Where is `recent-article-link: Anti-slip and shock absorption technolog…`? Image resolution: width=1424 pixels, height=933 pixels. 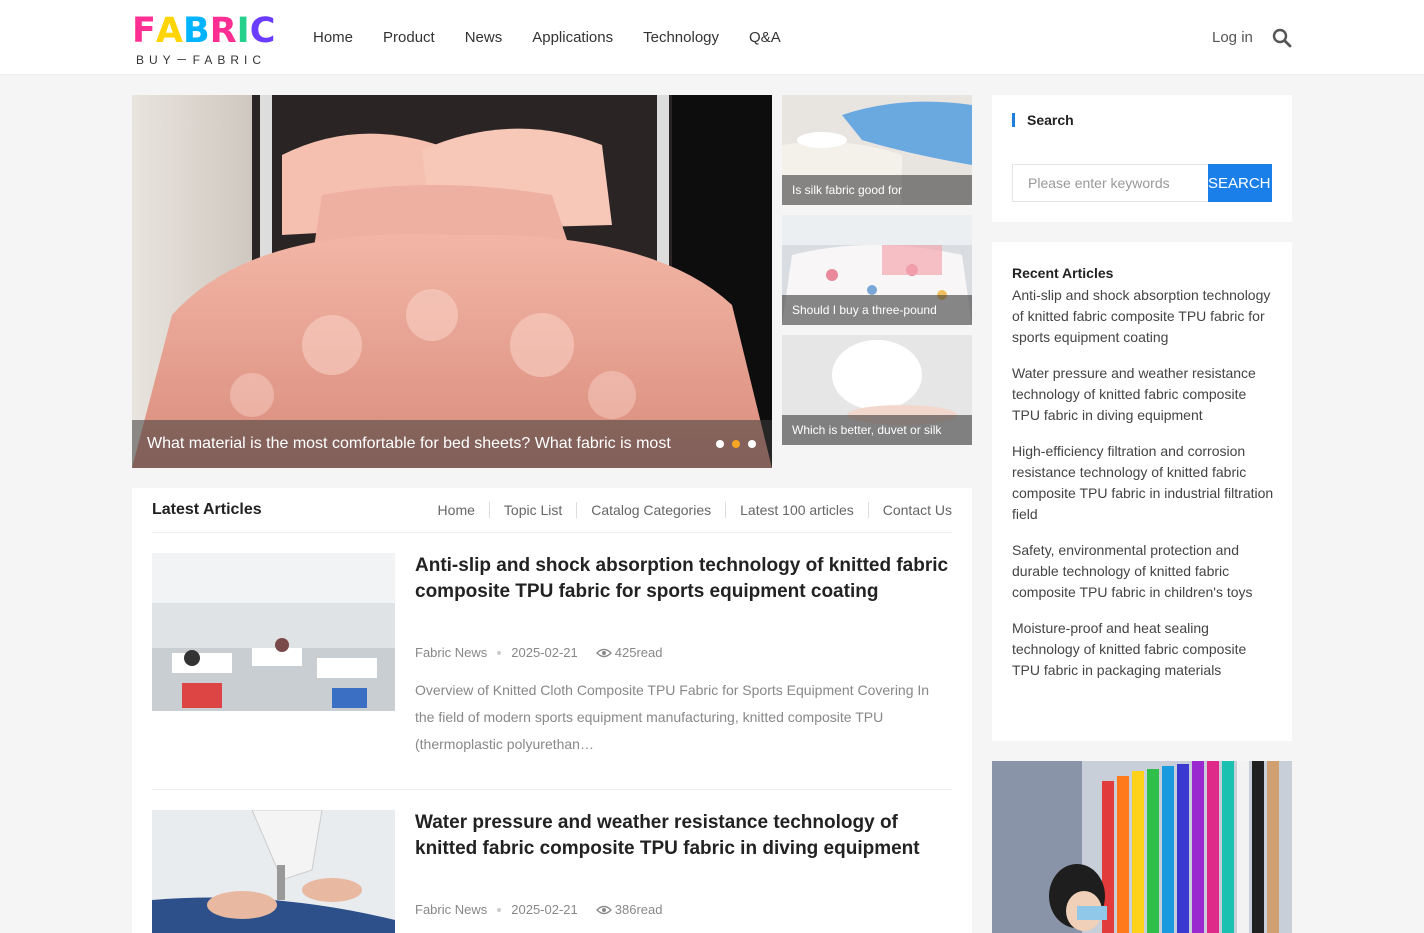 recent-article-link: Anti-slip and shock absorption technolog… is located at coordinates (1143, 316).